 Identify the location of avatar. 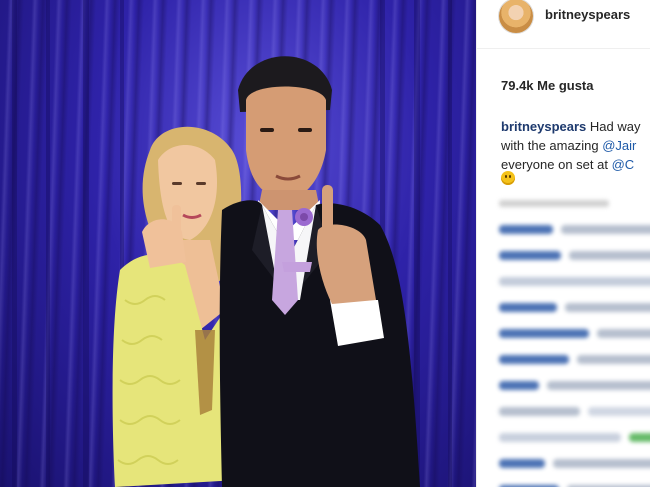
(516, 16).